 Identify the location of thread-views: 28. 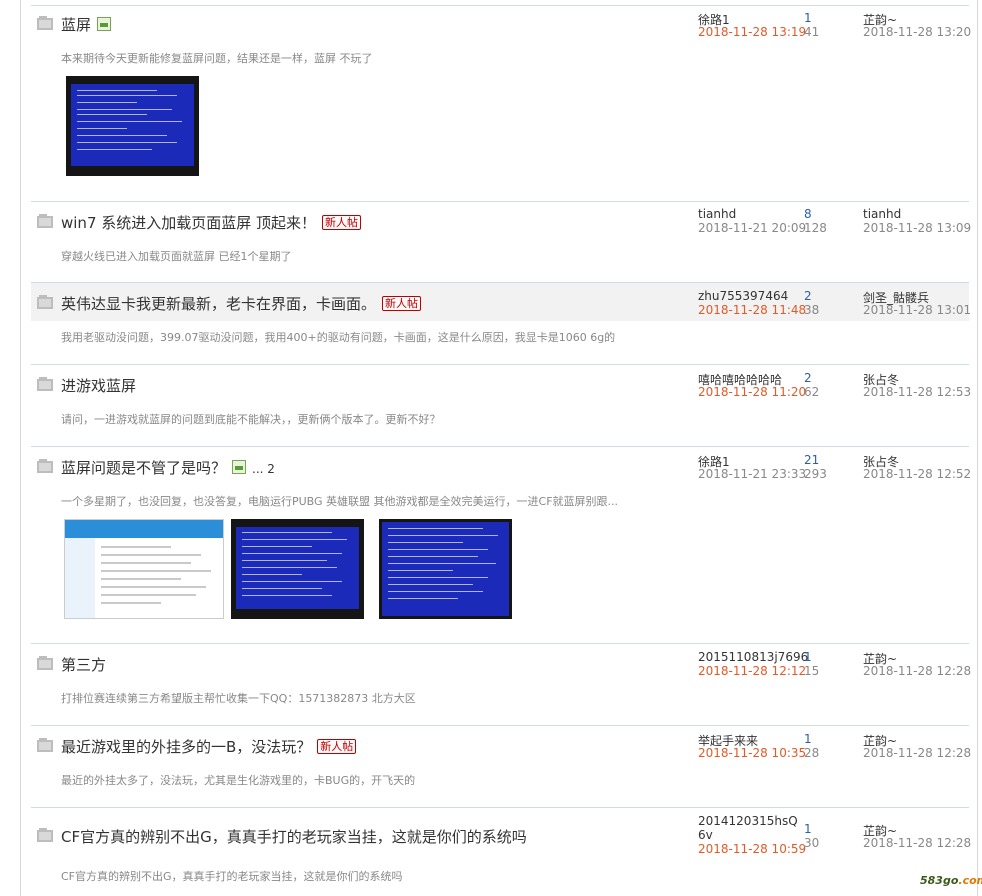
(812, 753).